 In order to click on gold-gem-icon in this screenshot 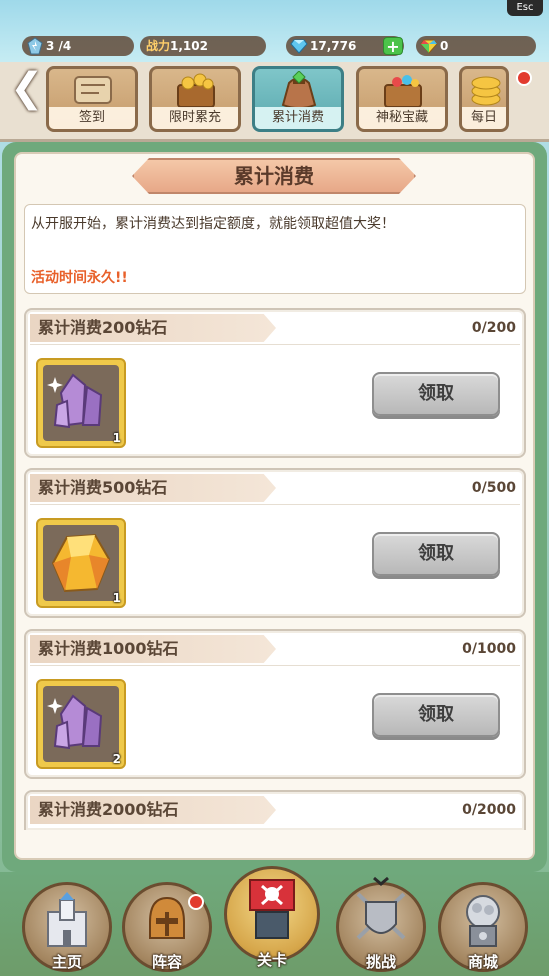, I will do `click(81, 563)`.